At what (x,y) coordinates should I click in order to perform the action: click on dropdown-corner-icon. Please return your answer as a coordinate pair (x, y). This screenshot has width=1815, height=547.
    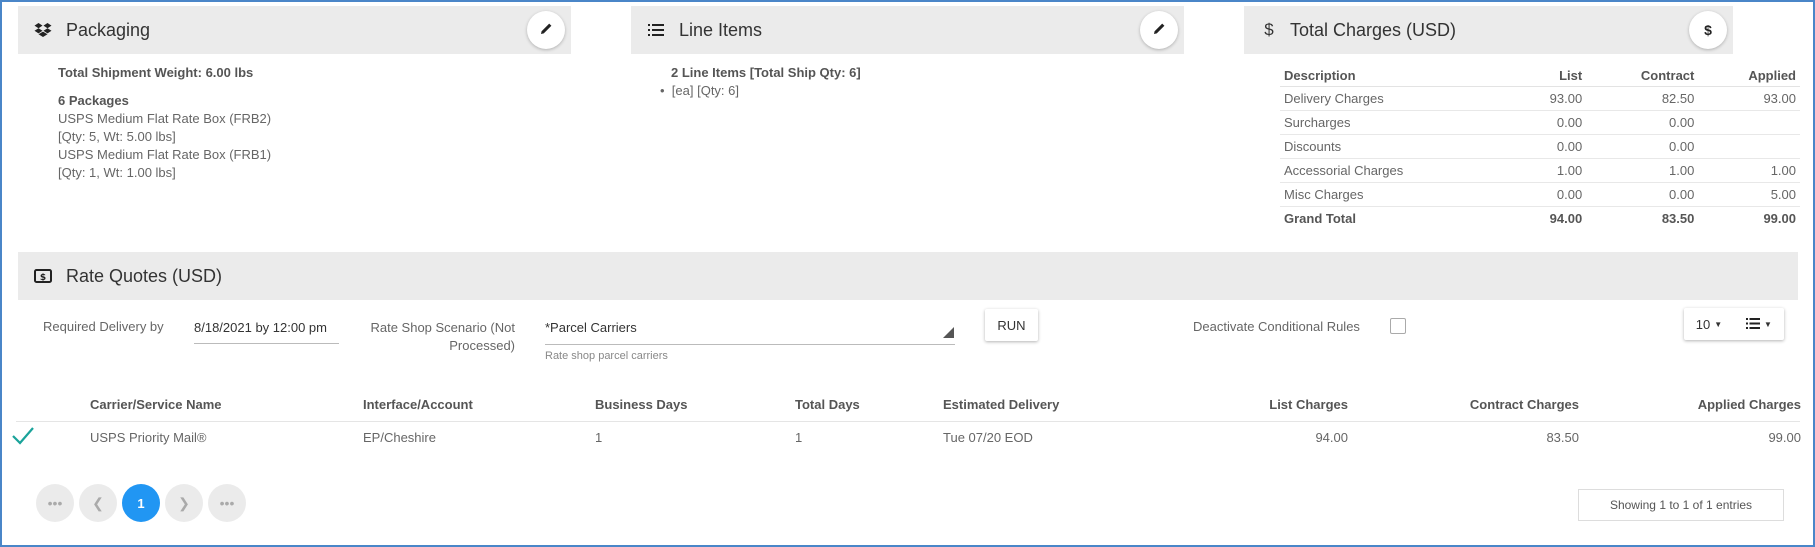
    Looking at the image, I should click on (948, 333).